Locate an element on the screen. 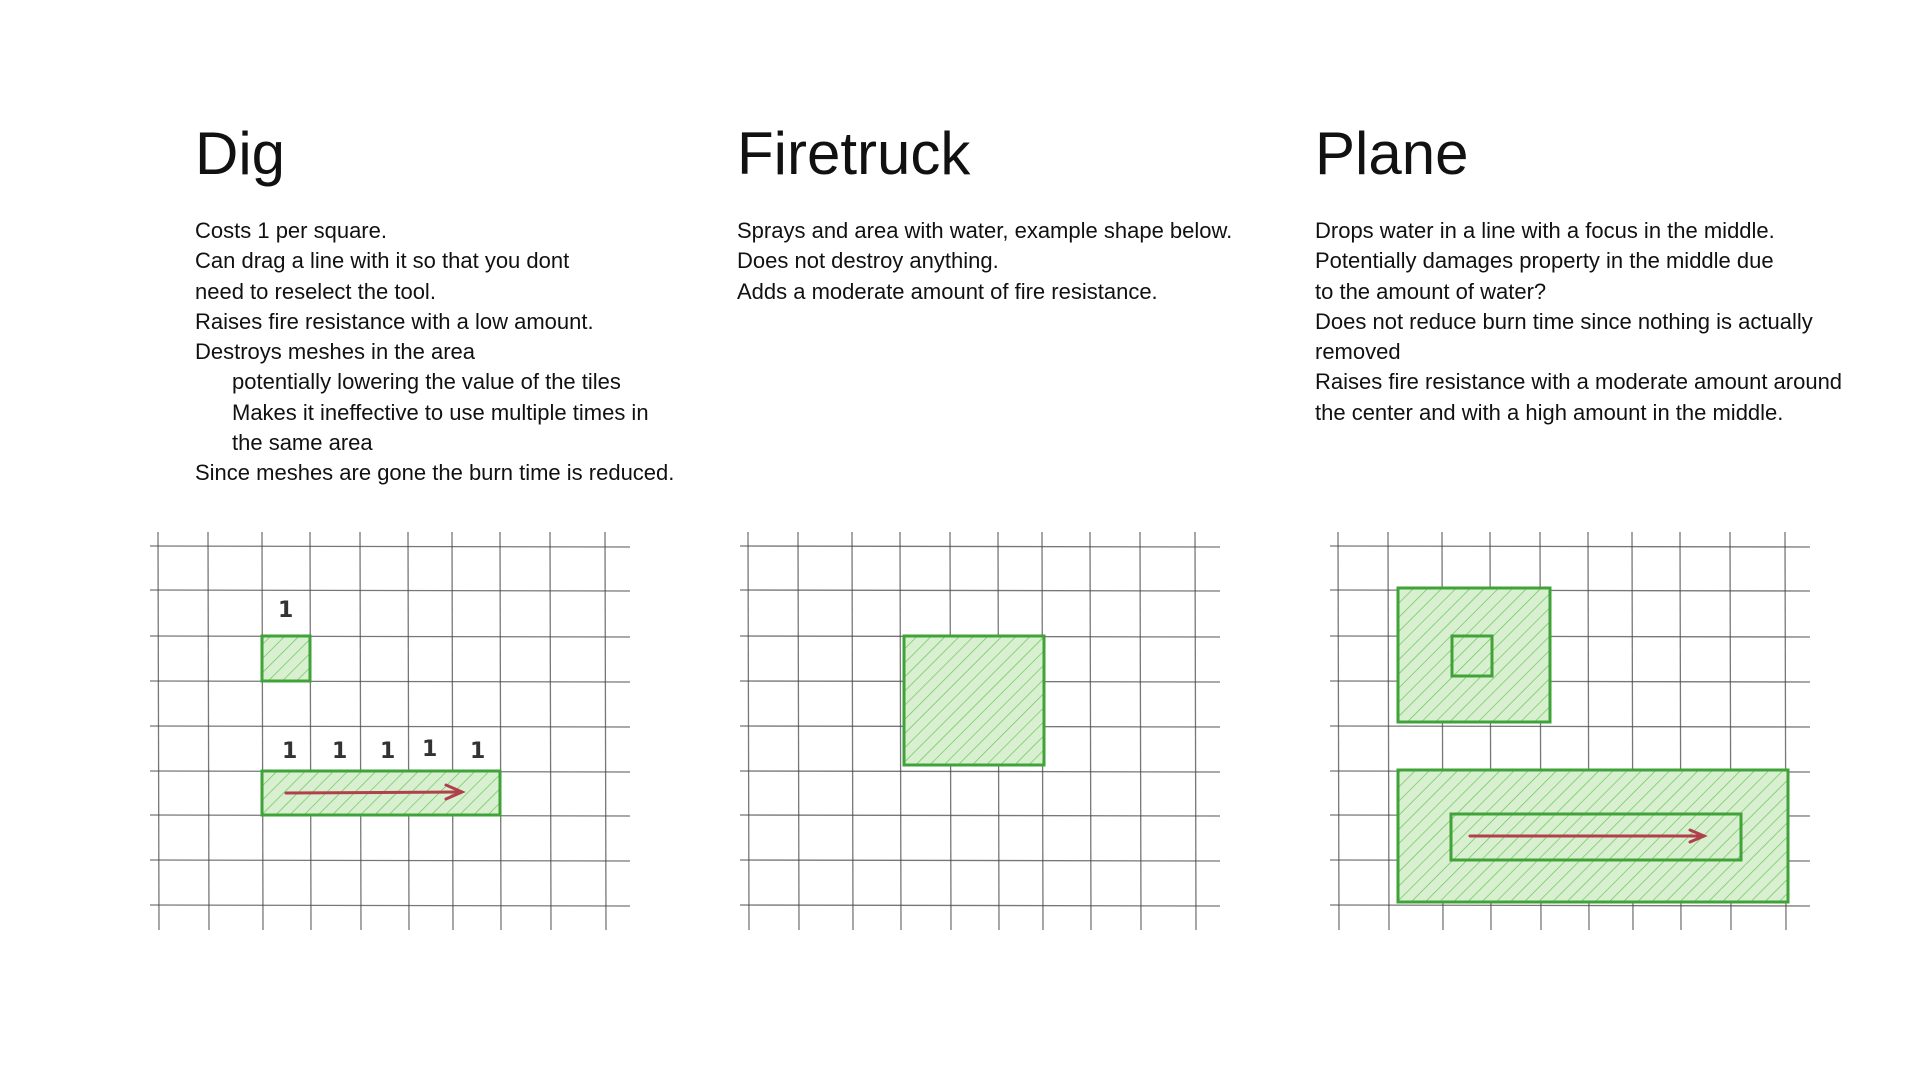  firetruck-grid-sketch is located at coordinates (980, 731).